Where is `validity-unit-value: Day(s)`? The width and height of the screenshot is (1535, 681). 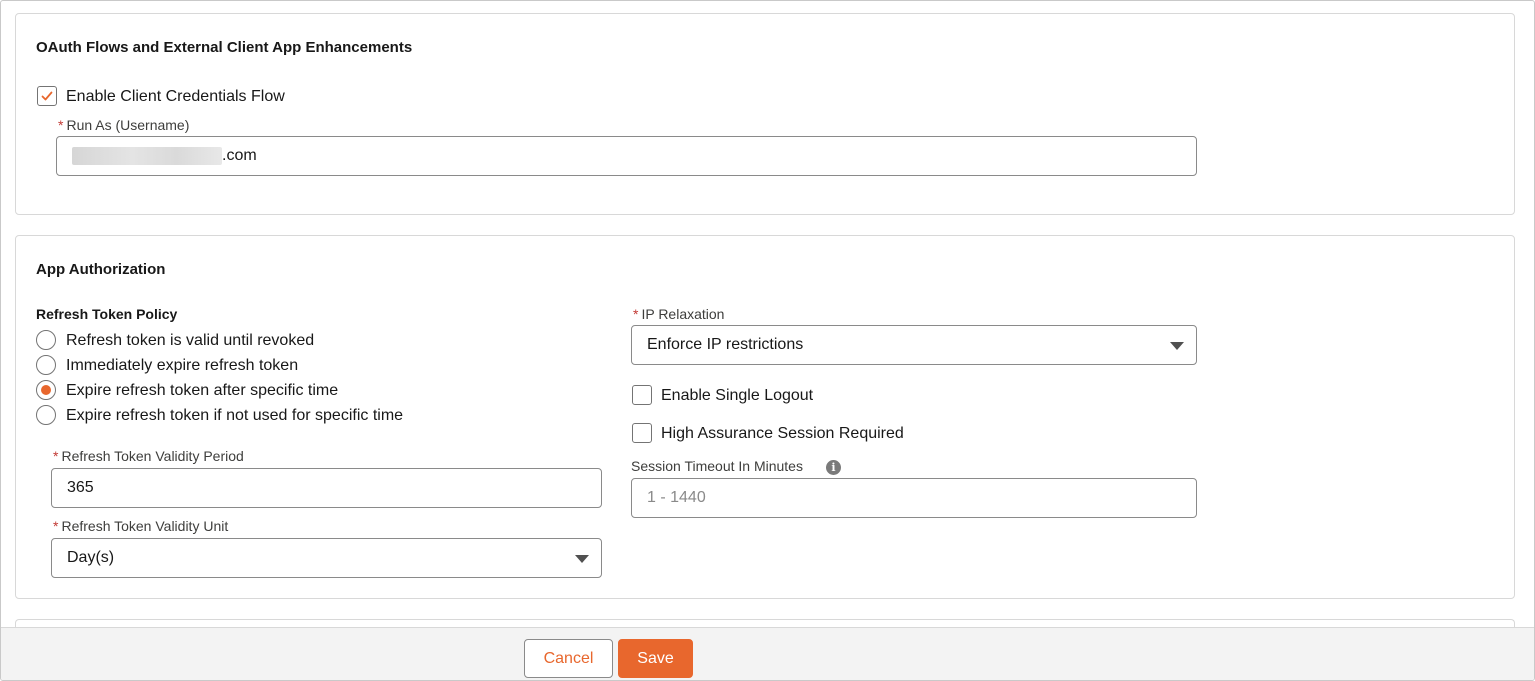 validity-unit-value: Day(s) is located at coordinates (91, 557).